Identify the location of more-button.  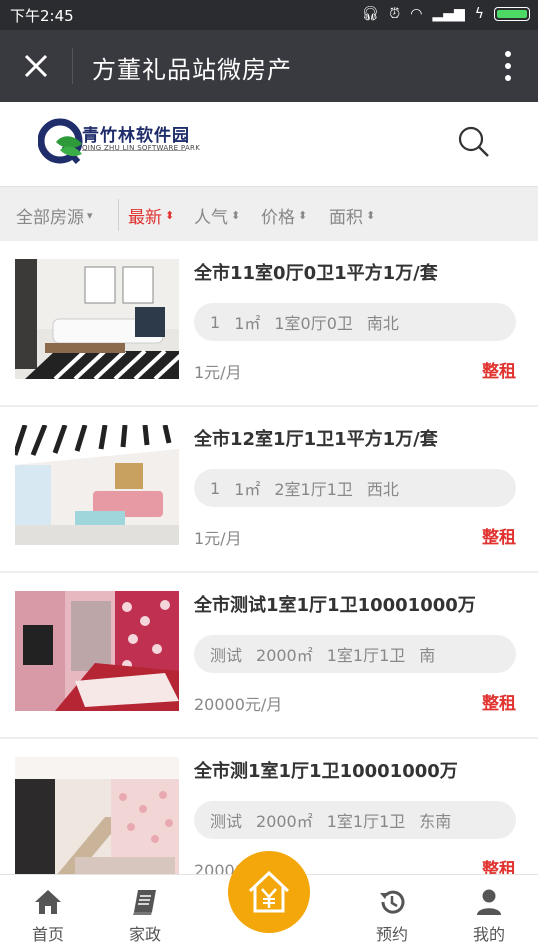
(508, 66).